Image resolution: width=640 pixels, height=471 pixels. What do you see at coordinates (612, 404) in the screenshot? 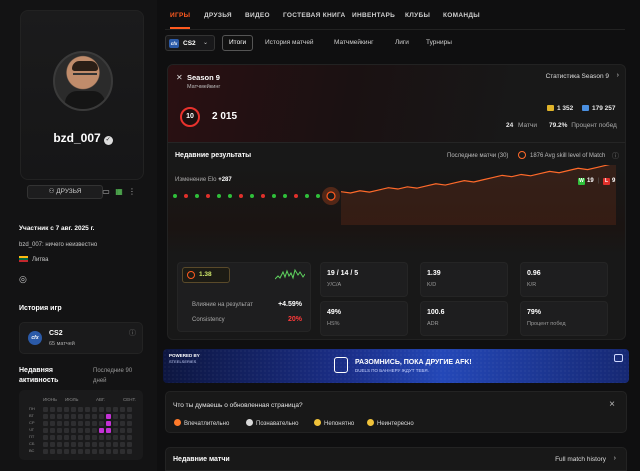
I see `close-icon: ×` at bounding box center [612, 404].